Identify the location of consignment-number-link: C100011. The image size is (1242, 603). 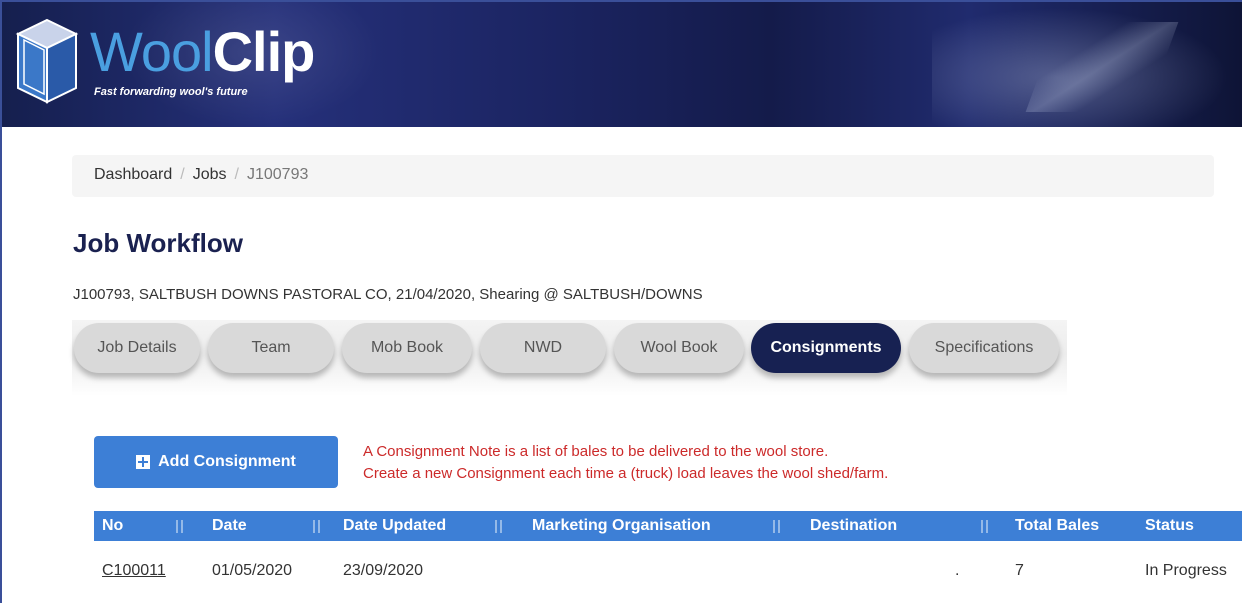
(134, 571).